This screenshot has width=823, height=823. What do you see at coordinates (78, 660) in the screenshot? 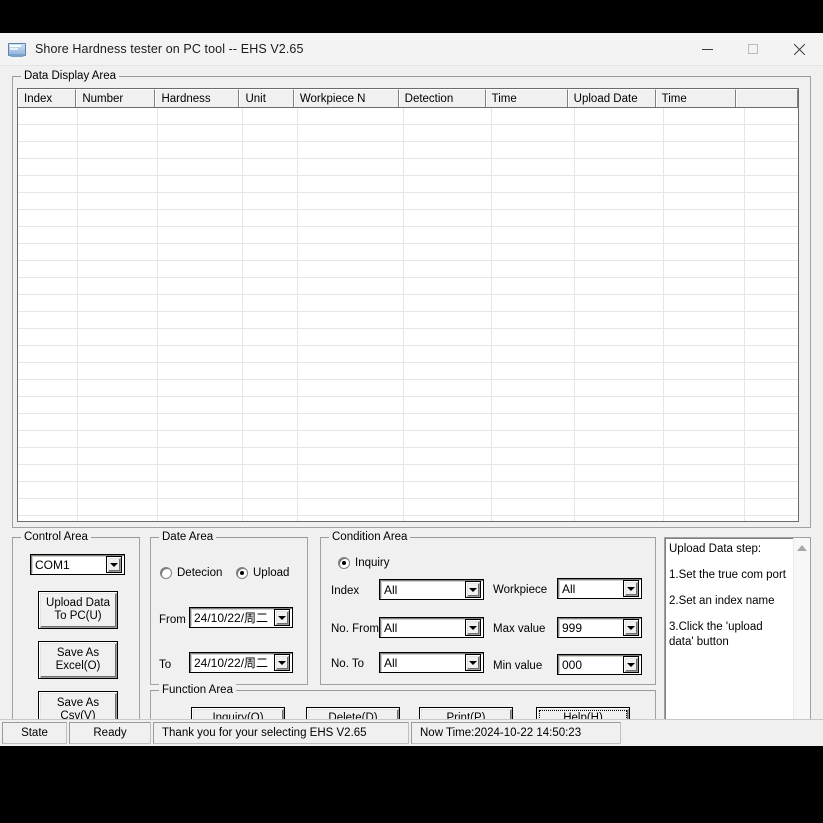
I see `save-as-excel-button: Save As Excel(O)` at bounding box center [78, 660].